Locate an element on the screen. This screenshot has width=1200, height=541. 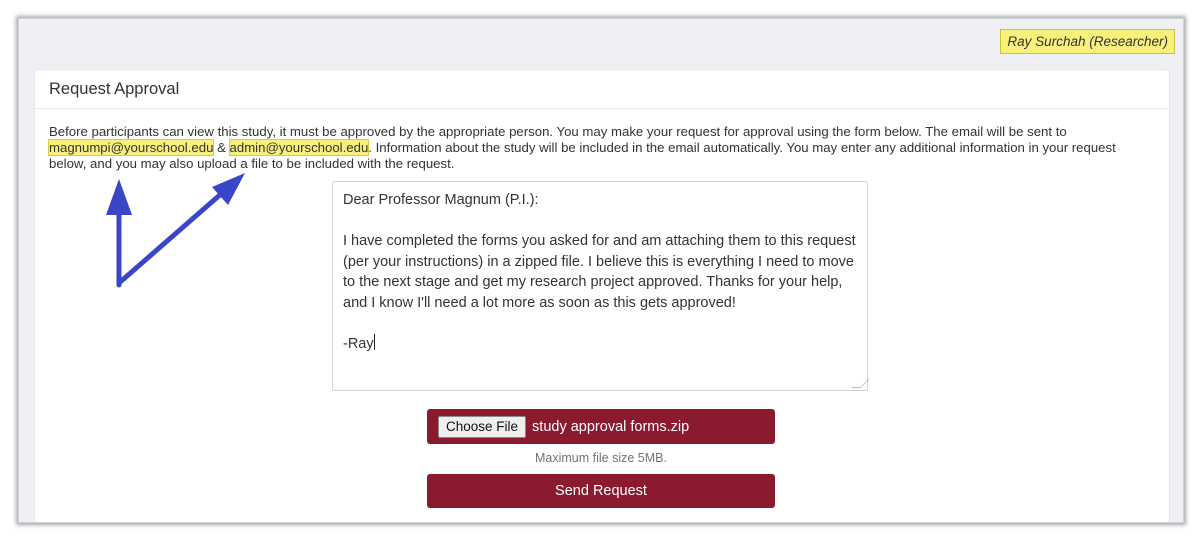
text-caret is located at coordinates (374, 341).